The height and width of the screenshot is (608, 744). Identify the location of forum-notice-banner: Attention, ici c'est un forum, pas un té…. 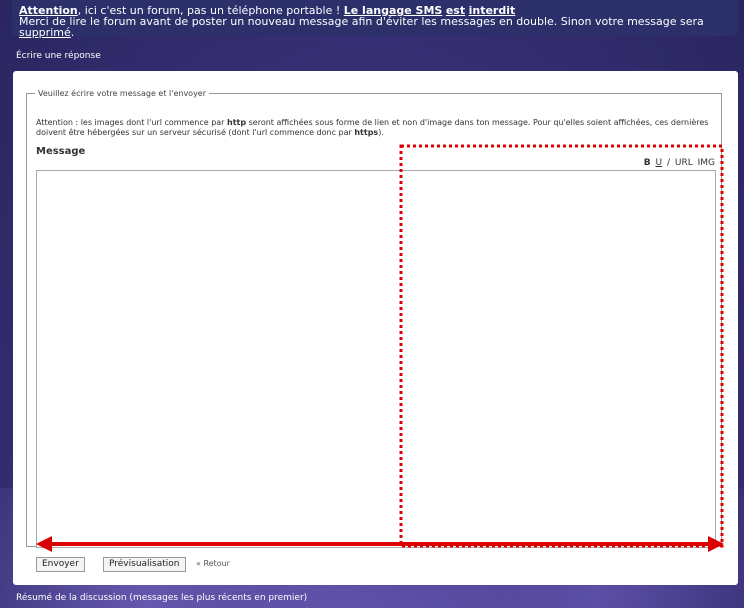
(375, 19).